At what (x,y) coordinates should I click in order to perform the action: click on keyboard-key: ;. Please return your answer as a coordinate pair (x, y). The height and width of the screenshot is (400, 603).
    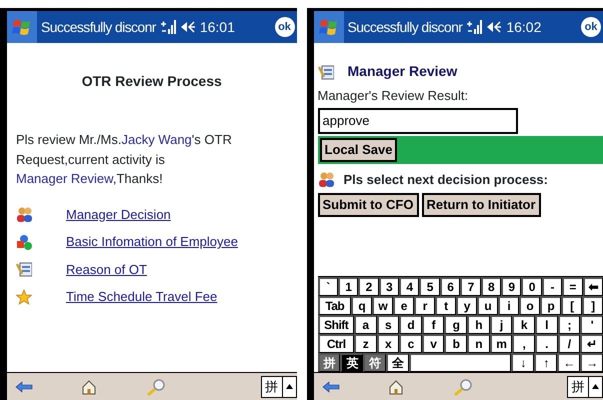
    Looking at the image, I should click on (569, 324).